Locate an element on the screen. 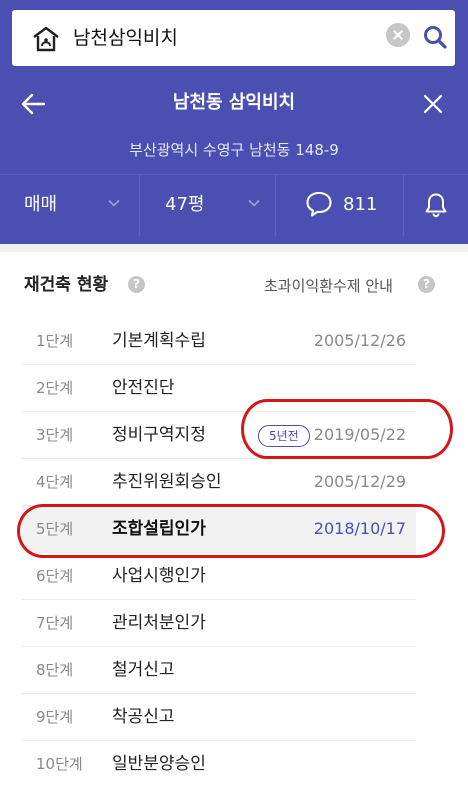  list-item: 3단계 정비구역지정 5년전 2019/05/22 is located at coordinates (219, 435).